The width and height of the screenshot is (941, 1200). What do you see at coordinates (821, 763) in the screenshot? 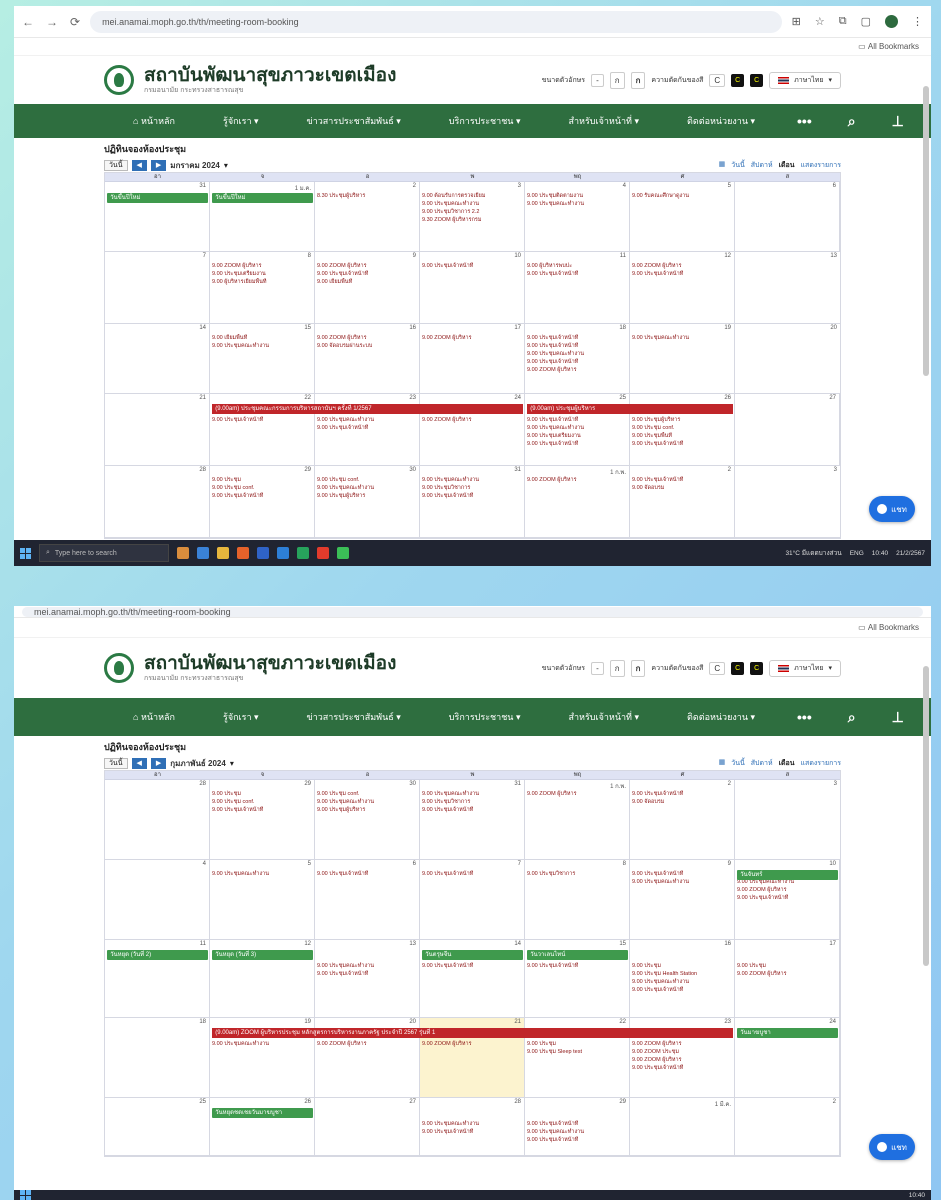
I see `view-list-tab: แสดงรายการ` at bounding box center [821, 763].